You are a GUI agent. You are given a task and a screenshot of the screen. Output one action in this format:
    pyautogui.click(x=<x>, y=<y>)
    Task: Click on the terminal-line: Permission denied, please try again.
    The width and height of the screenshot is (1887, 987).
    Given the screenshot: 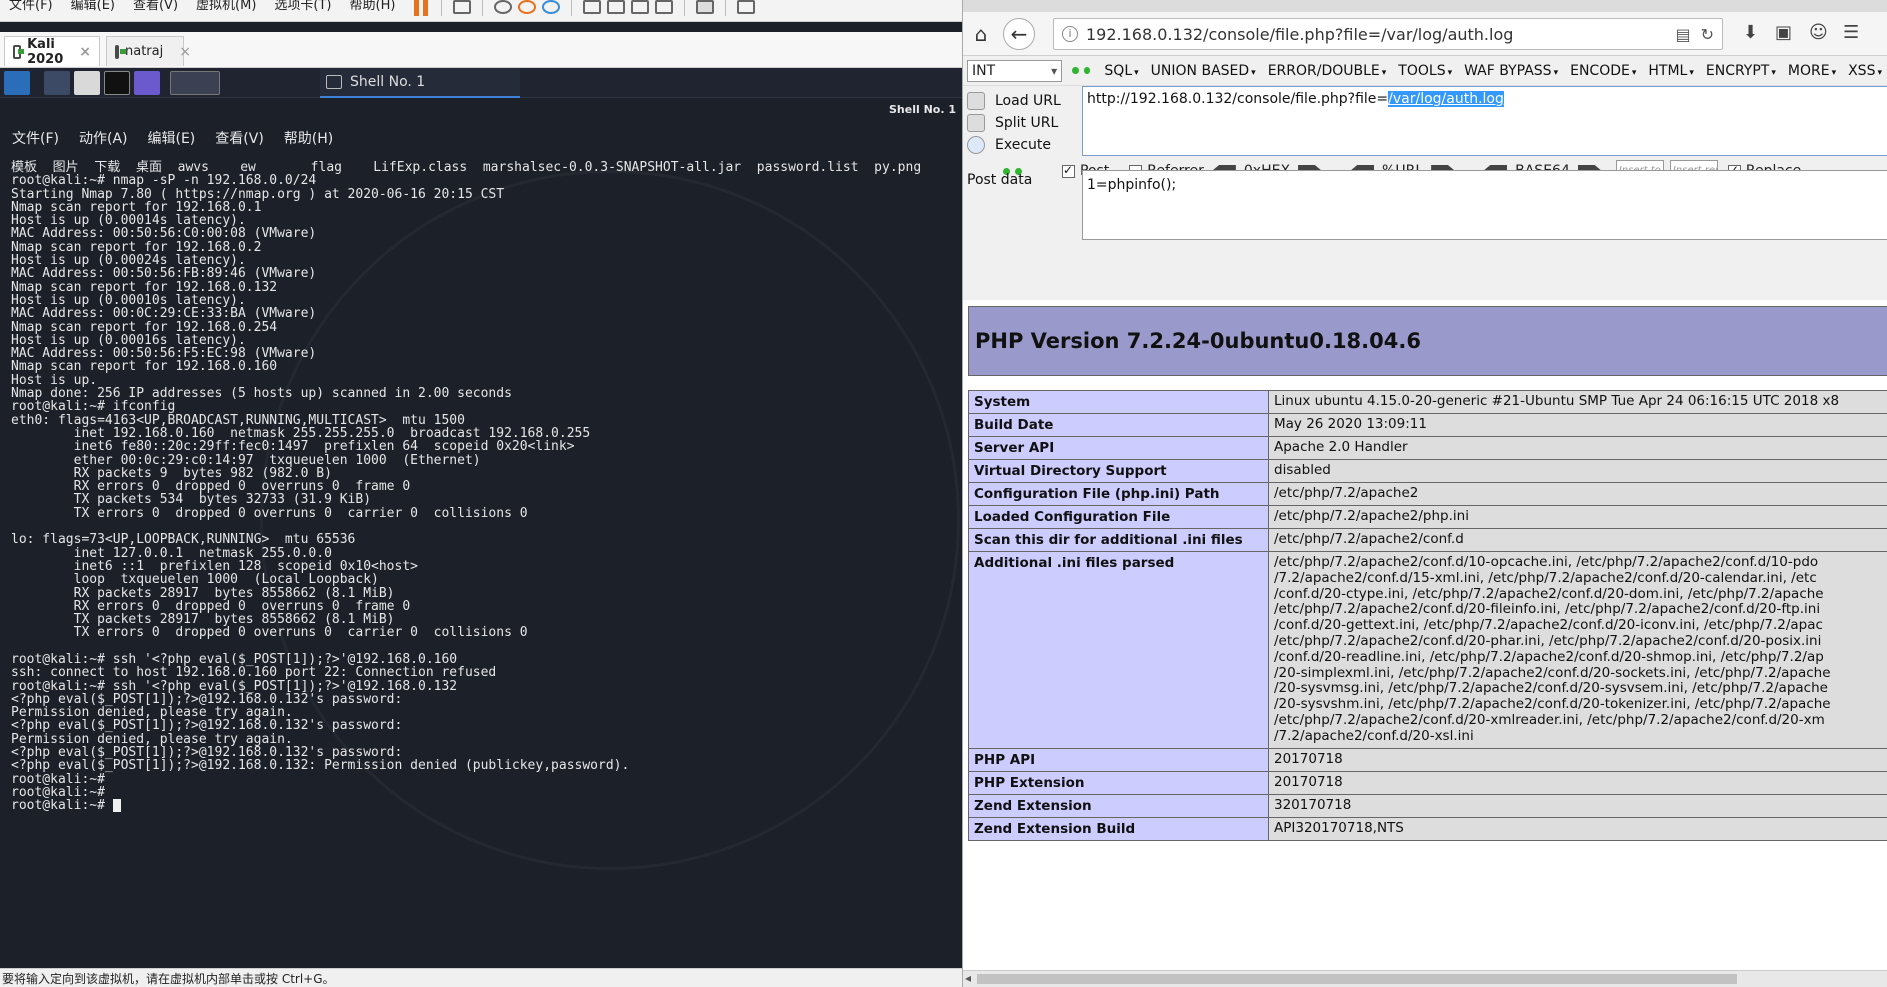 What is the action you would take?
    pyautogui.click(x=152, y=739)
    